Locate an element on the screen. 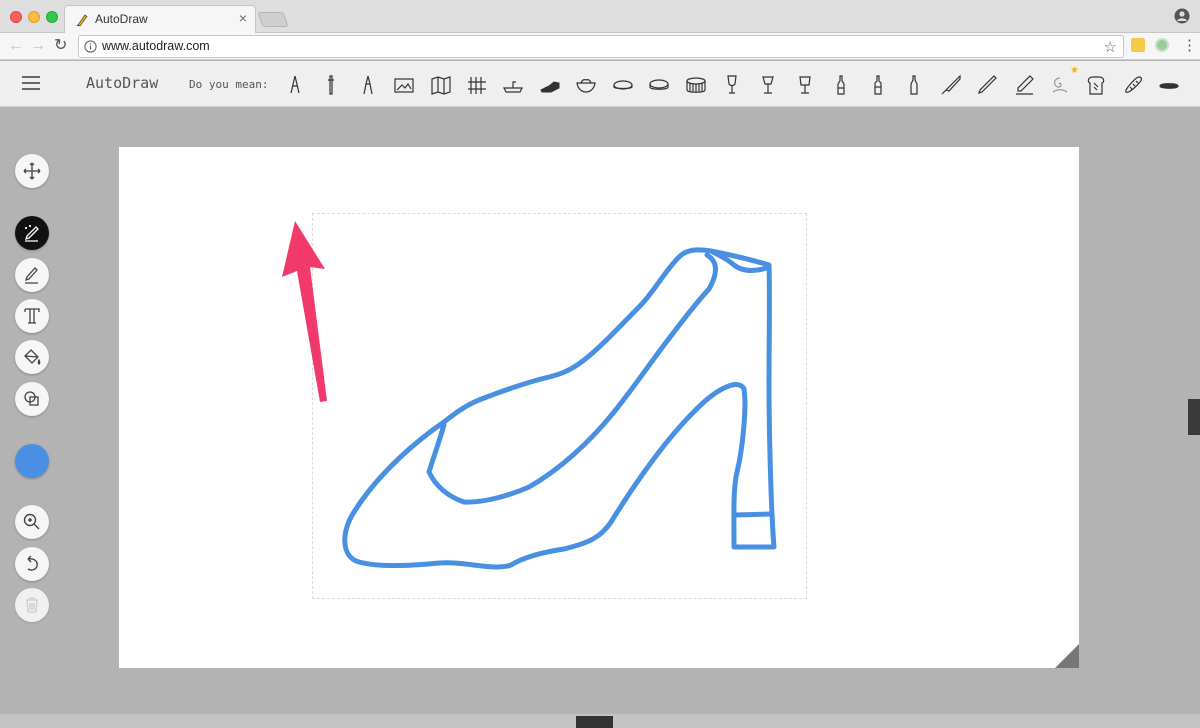  side-panel-handle is located at coordinates (1194, 417).